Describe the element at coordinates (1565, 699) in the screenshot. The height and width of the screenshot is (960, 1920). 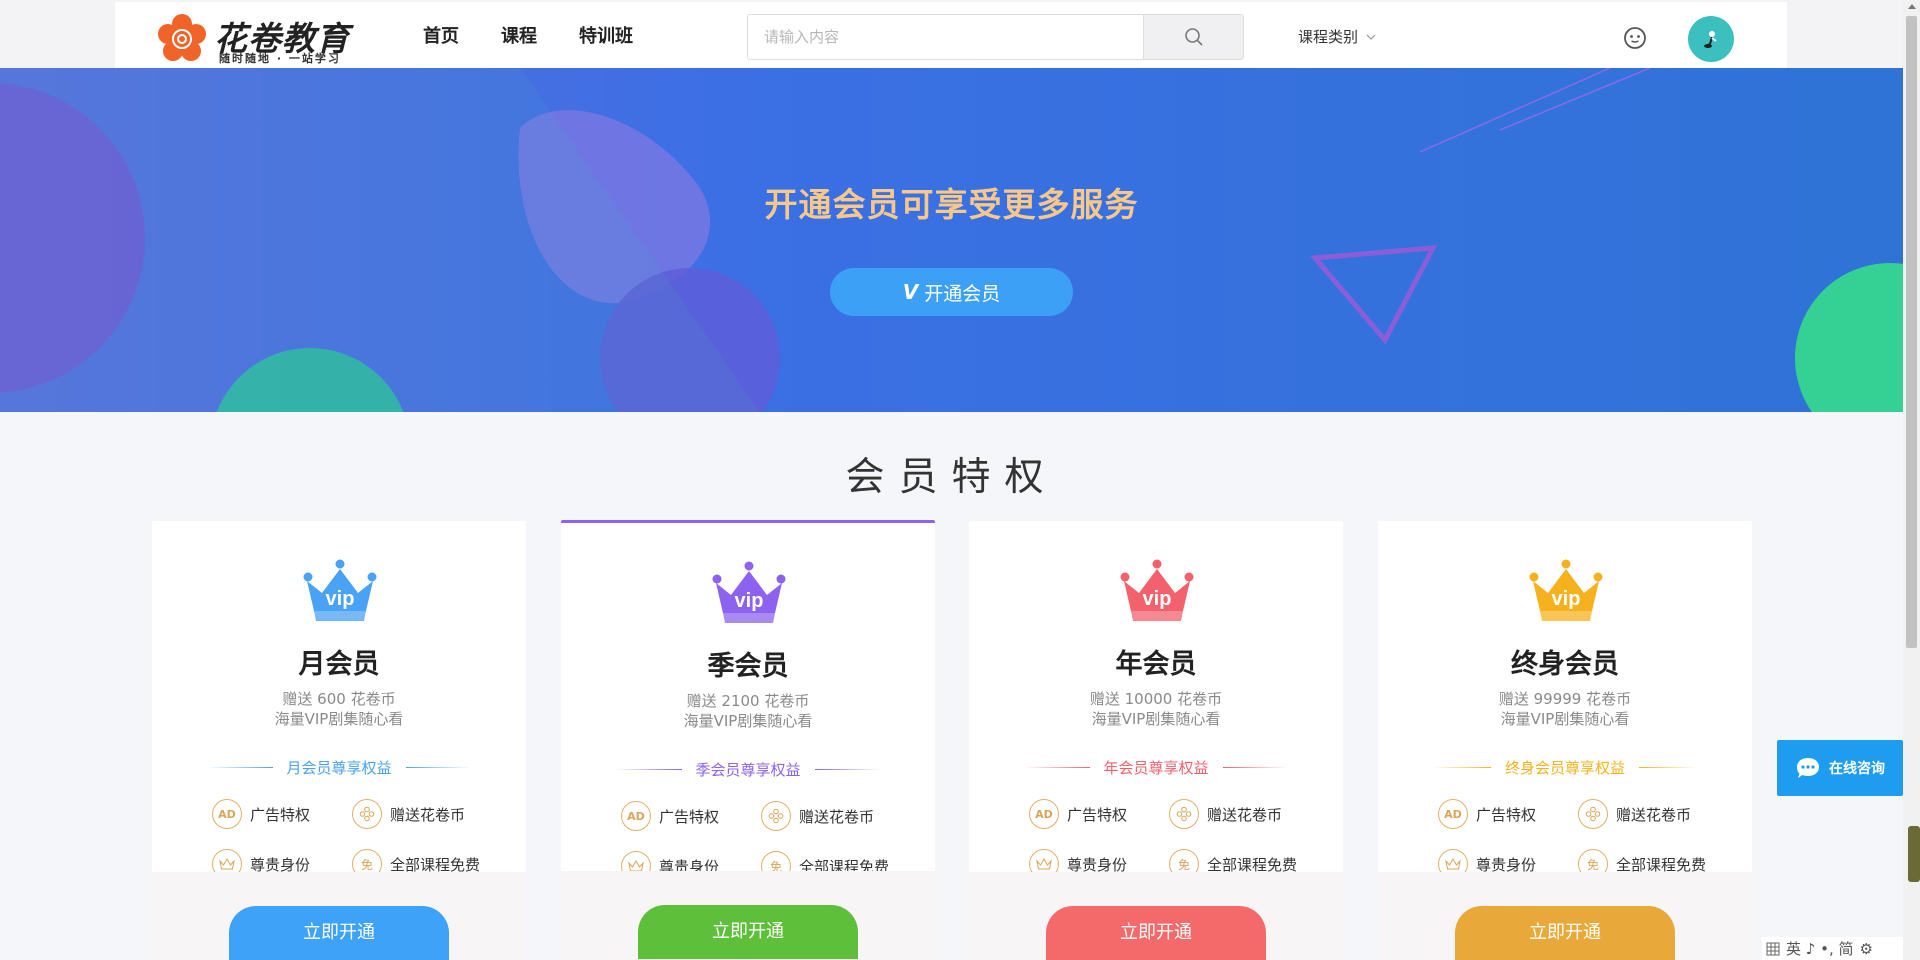
I see `card-bonus: 赠送 99999 花卷币` at that location.